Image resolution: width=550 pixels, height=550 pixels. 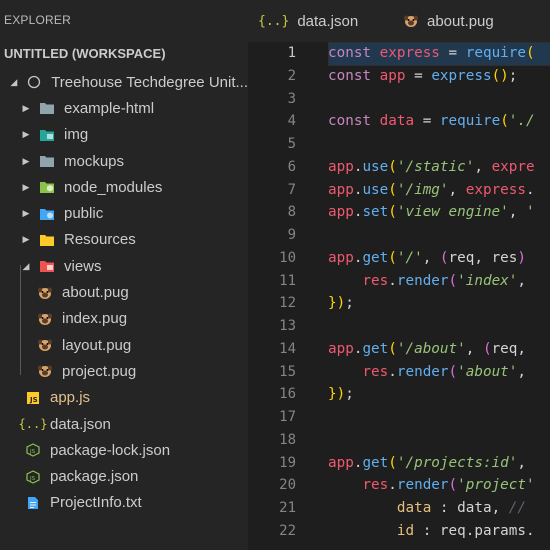 What do you see at coordinates (399, 212) in the screenshot?
I see `code-line: 8 app.set('view engine', '` at bounding box center [399, 212].